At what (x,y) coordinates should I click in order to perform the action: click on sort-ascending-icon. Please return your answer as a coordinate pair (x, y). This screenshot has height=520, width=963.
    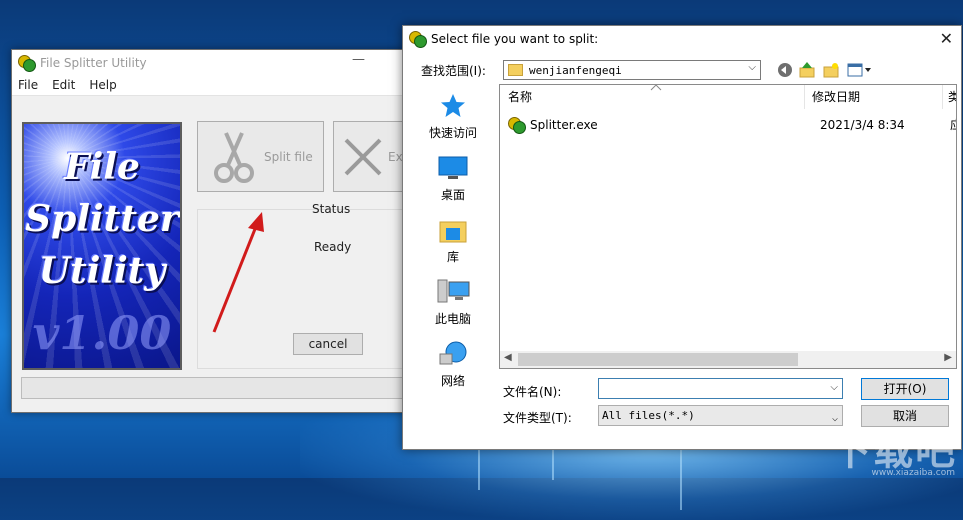
    Looking at the image, I should click on (656, 88).